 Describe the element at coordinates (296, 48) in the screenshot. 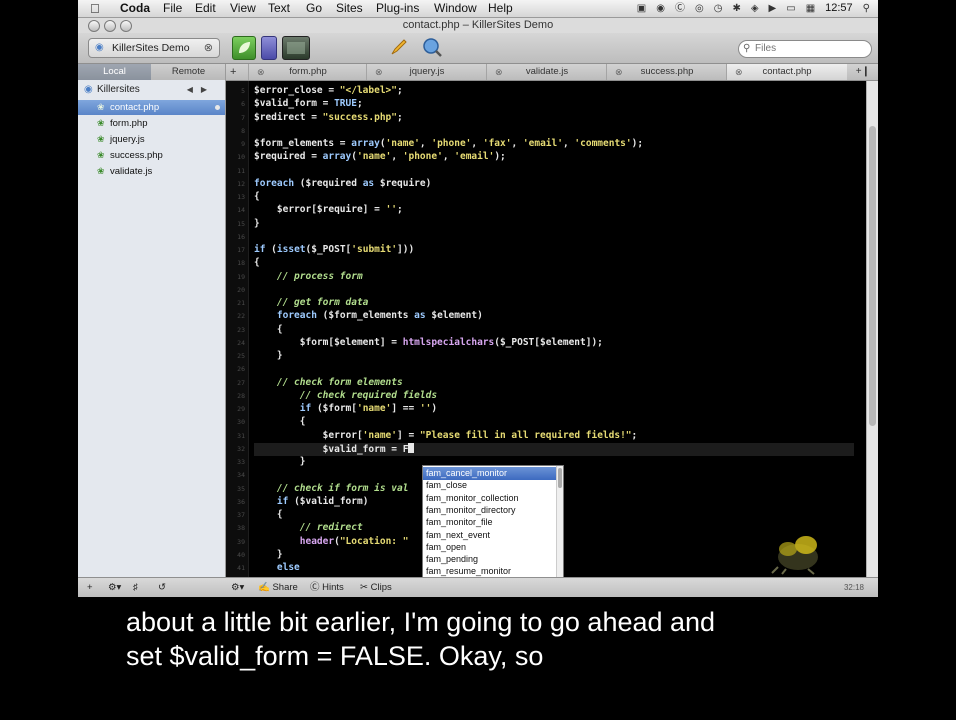

I see `terminal-mode-button` at that location.